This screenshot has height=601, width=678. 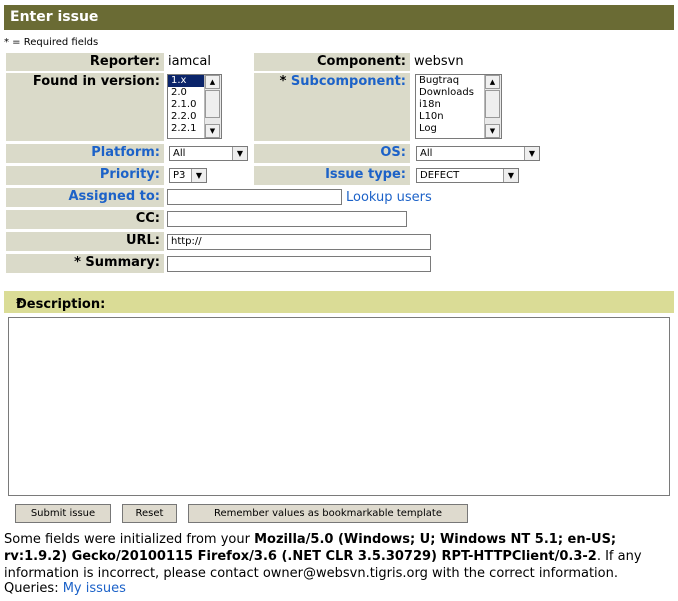 I want to click on os-label: OS:, so click(x=332, y=153).